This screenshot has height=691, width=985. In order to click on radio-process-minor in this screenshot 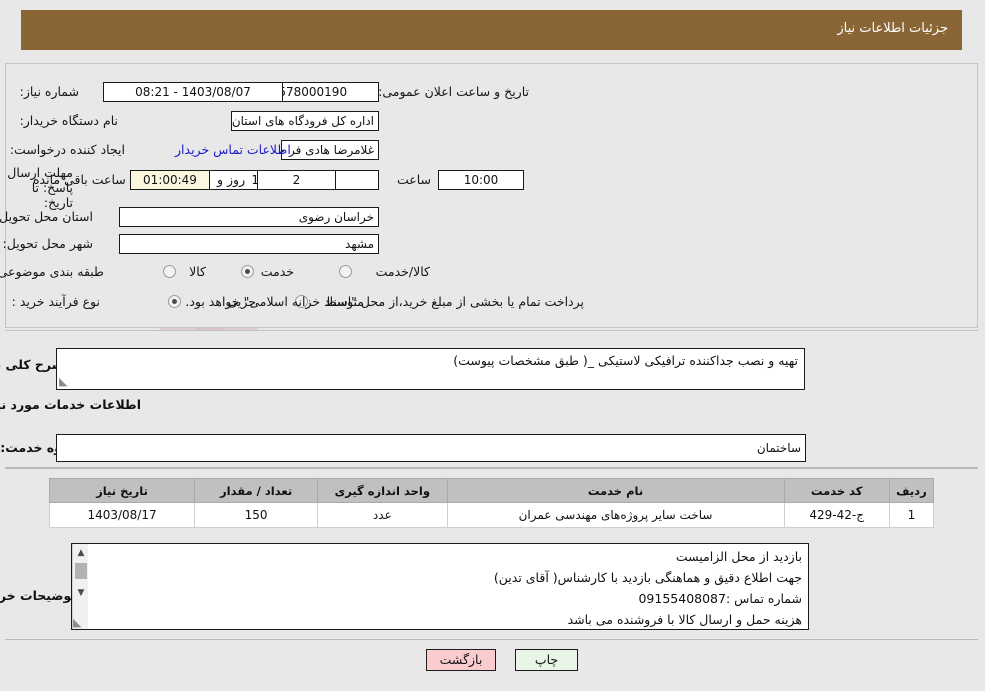, I will do `click(175, 301)`.